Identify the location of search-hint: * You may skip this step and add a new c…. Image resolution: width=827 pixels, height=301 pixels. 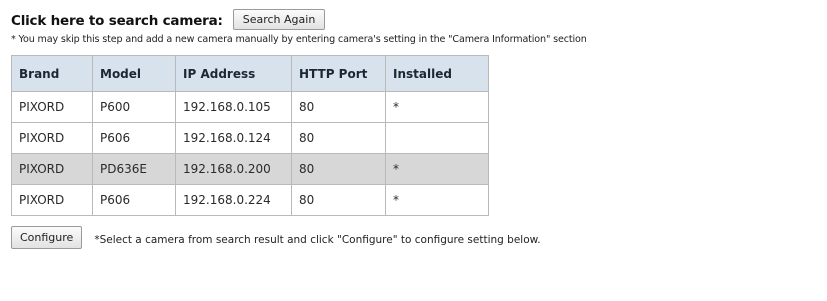
(299, 39).